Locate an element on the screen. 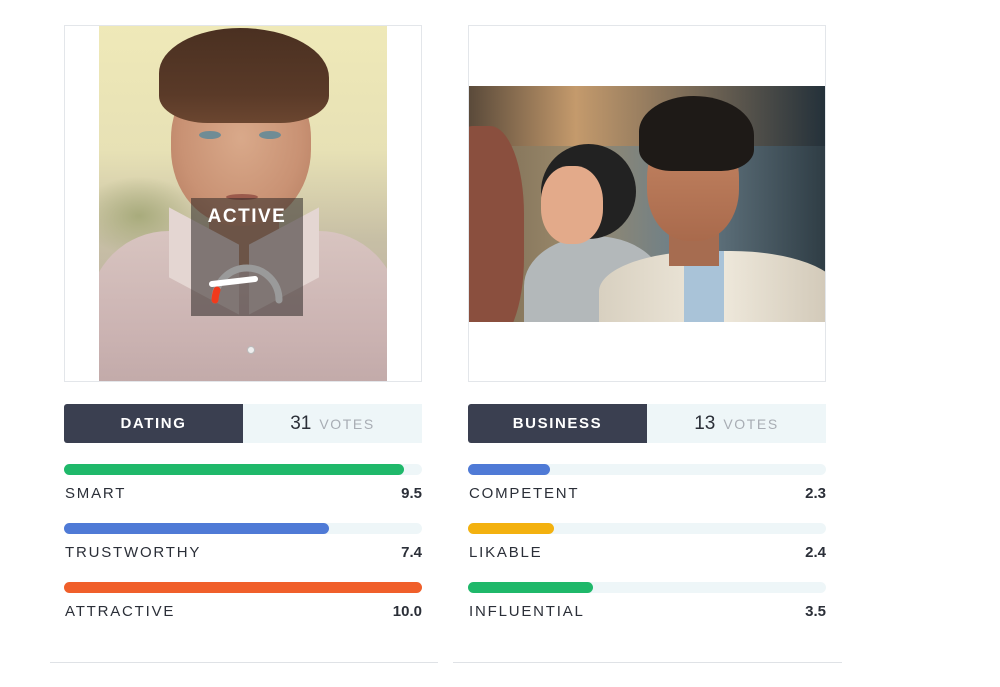  trait-name: SMART is located at coordinates (96, 493).